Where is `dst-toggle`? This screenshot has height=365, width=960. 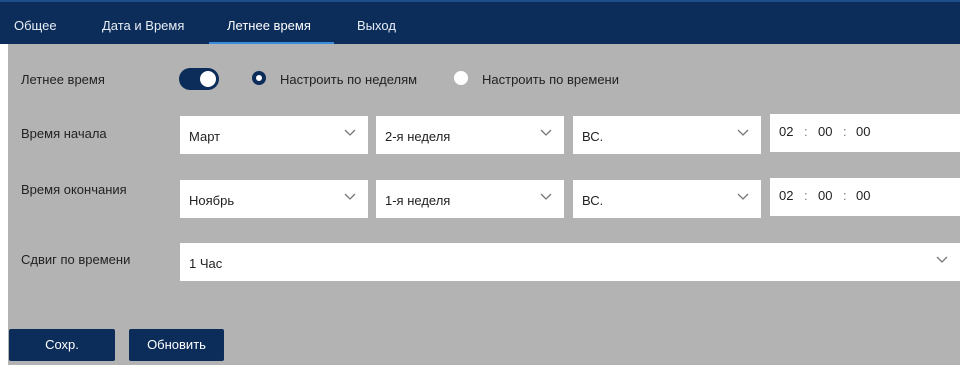
dst-toggle is located at coordinates (199, 79).